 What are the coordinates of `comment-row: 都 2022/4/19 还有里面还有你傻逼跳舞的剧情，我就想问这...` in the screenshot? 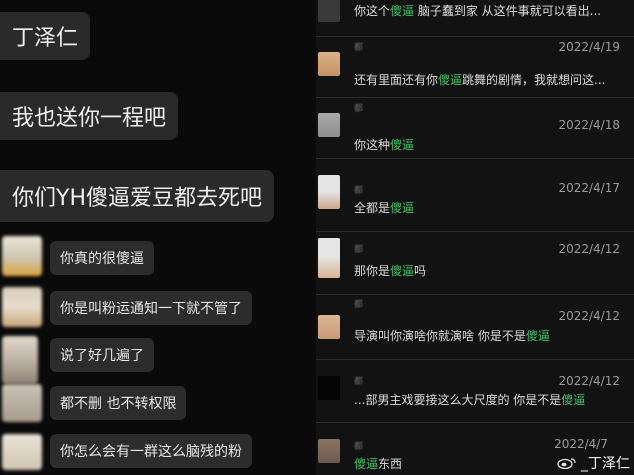 It's located at (475, 67).